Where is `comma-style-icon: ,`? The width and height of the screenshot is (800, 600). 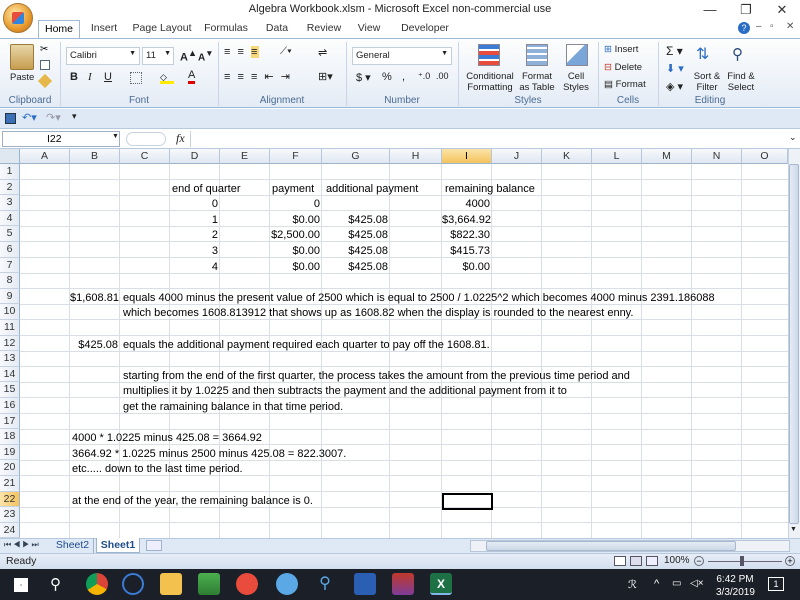
comma-style-icon: , is located at coordinates (403, 77).